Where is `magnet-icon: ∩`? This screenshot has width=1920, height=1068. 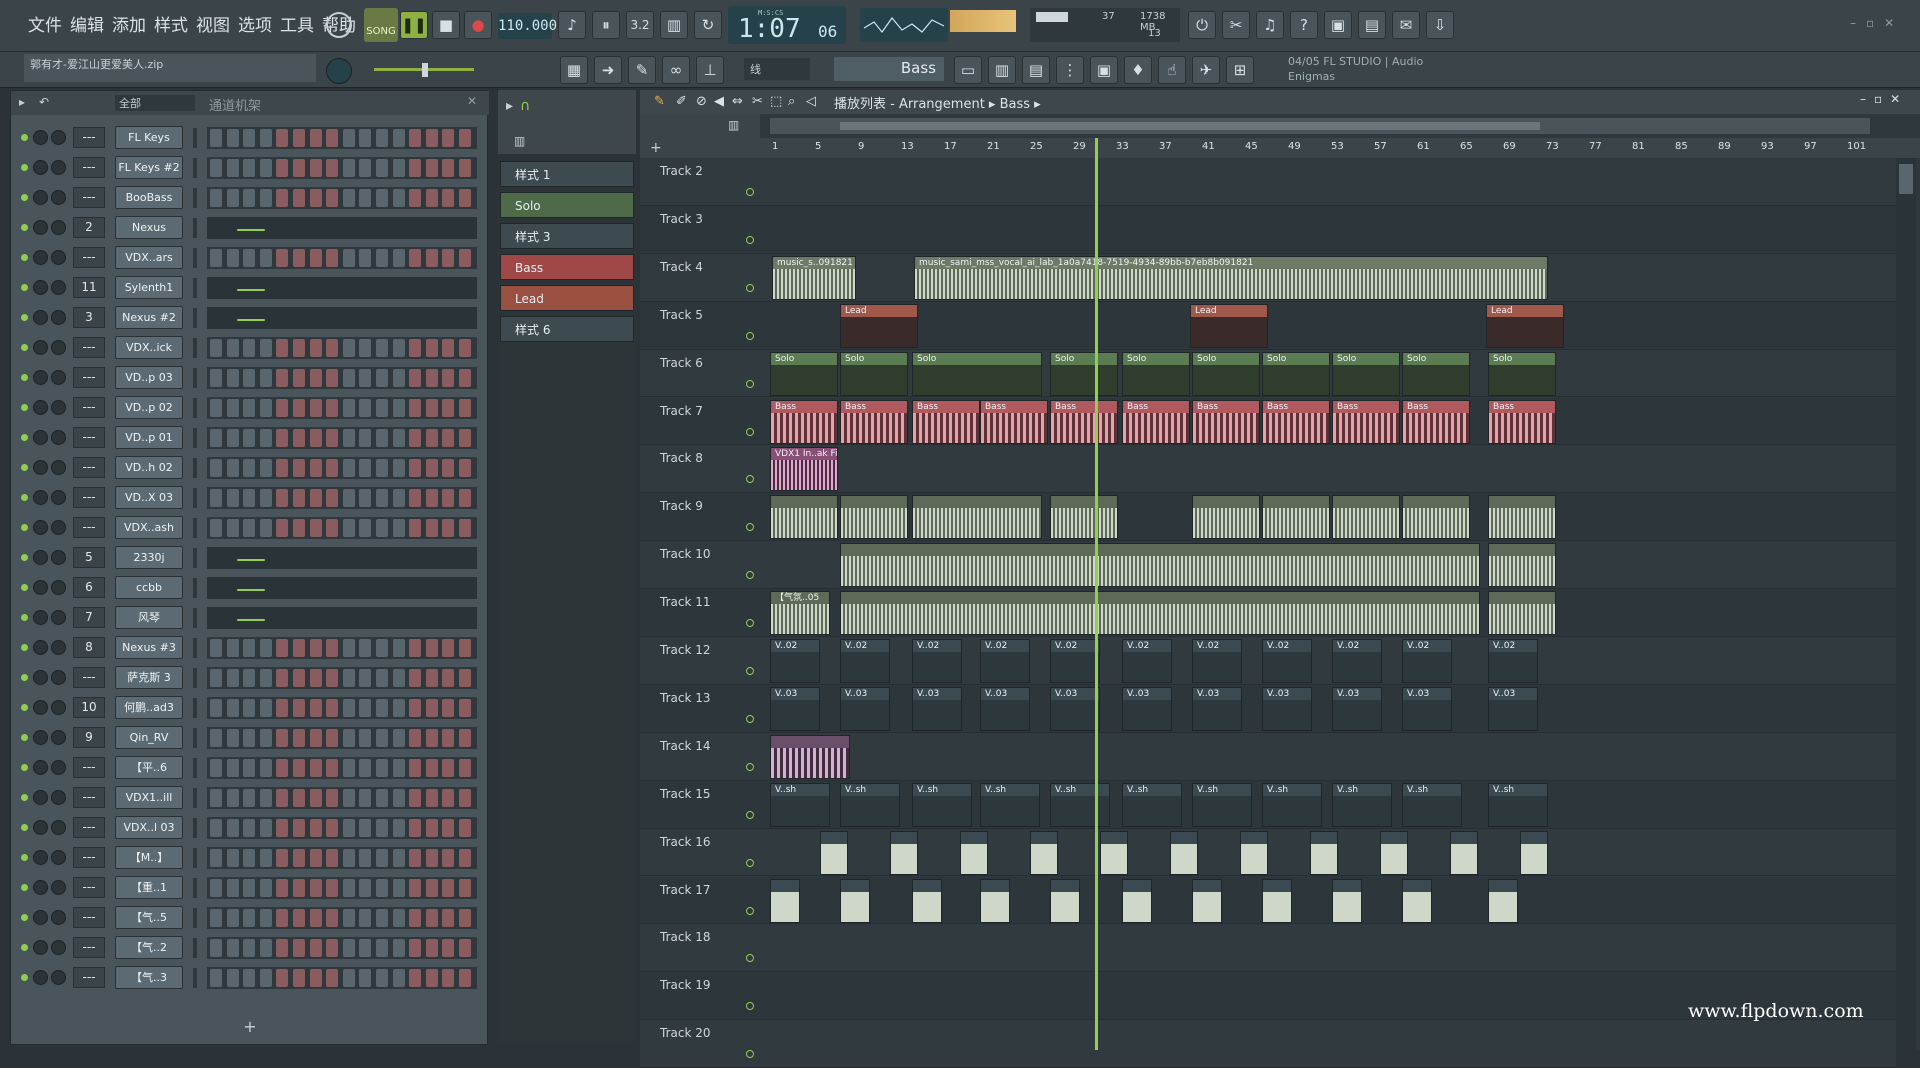
magnet-icon: ∩ is located at coordinates (525, 106).